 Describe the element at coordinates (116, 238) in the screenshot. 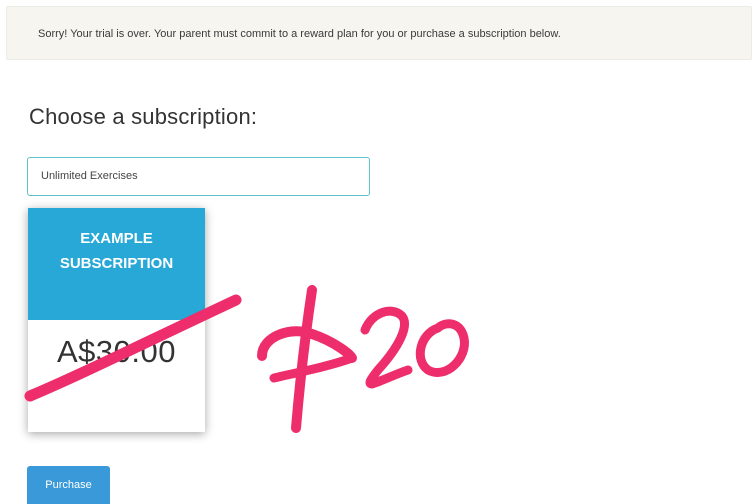

I see `subscription-card-title-line1: EXAMPLE` at that location.